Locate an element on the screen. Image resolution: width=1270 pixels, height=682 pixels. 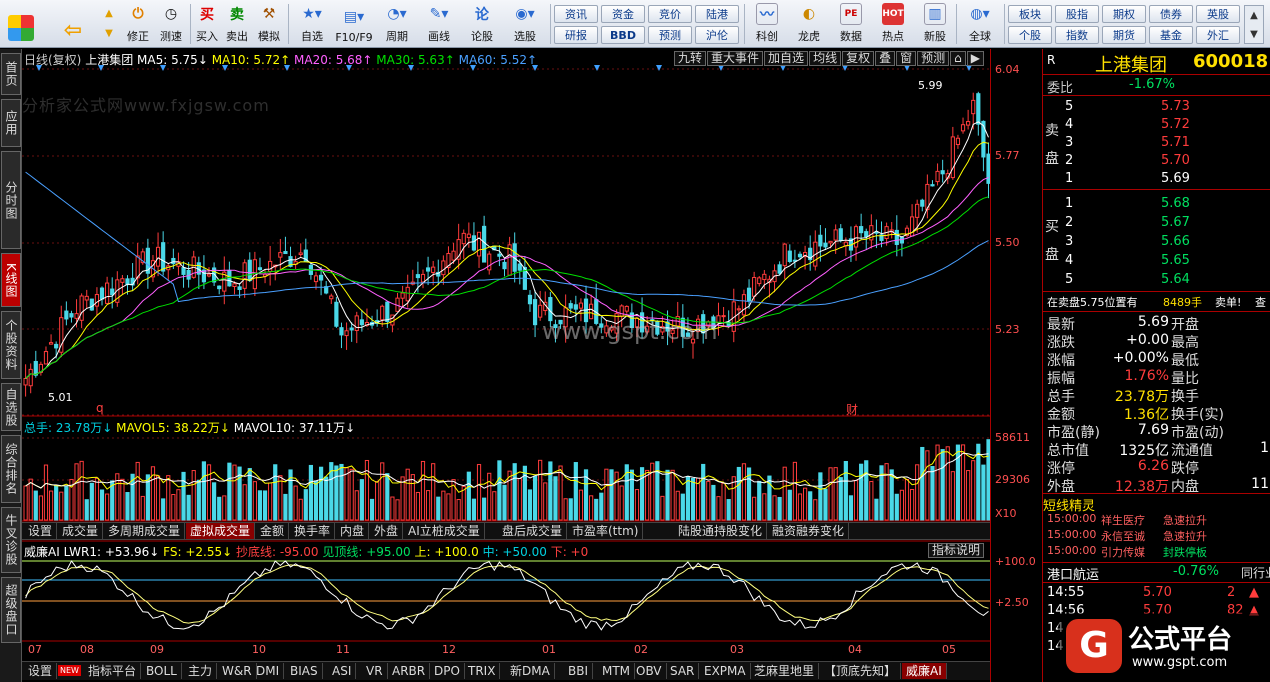
new-stock-button: ▥ 新股 is located at coordinates (935, 24).